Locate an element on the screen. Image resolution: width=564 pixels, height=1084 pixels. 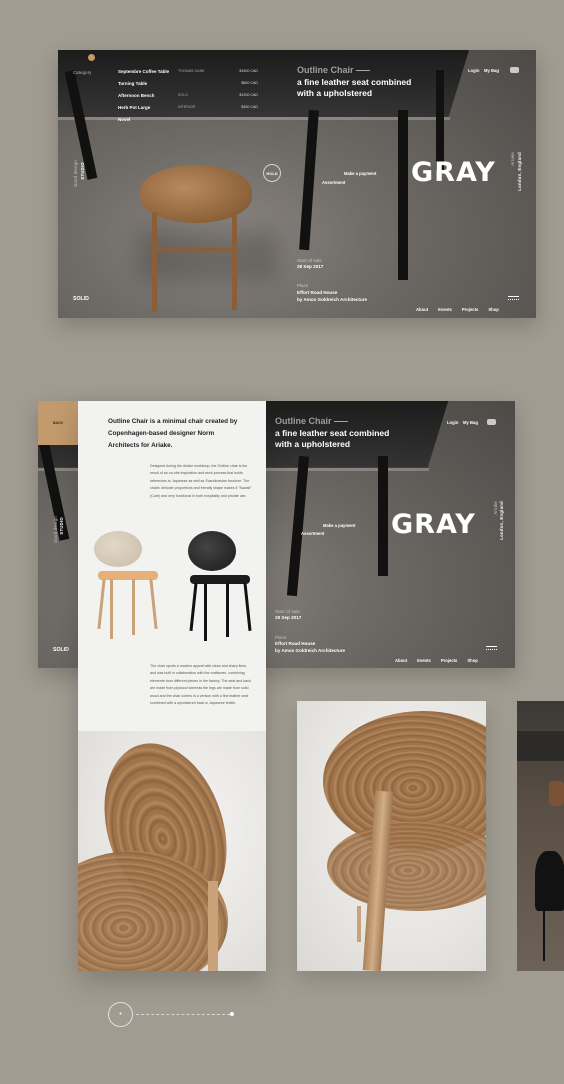
menu-item: Afternoon Bench SOLD $1200 CAD is located at coordinates (188, 95).